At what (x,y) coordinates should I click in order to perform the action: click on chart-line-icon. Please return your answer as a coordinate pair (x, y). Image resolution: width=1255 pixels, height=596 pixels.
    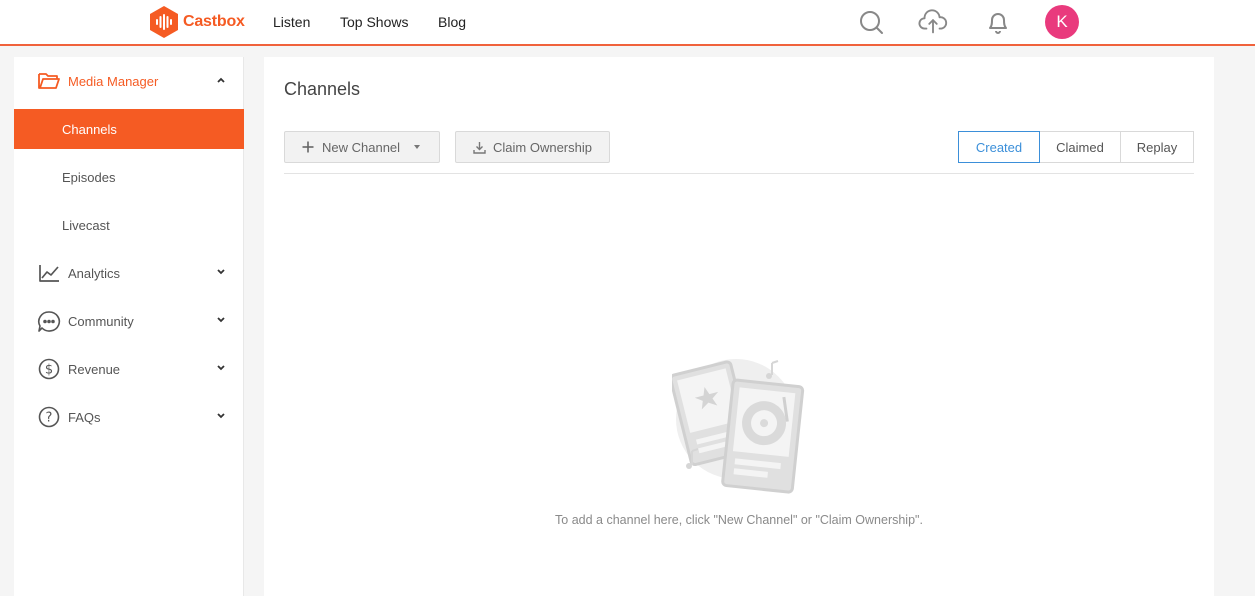
    Looking at the image, I should click on (49, 273).